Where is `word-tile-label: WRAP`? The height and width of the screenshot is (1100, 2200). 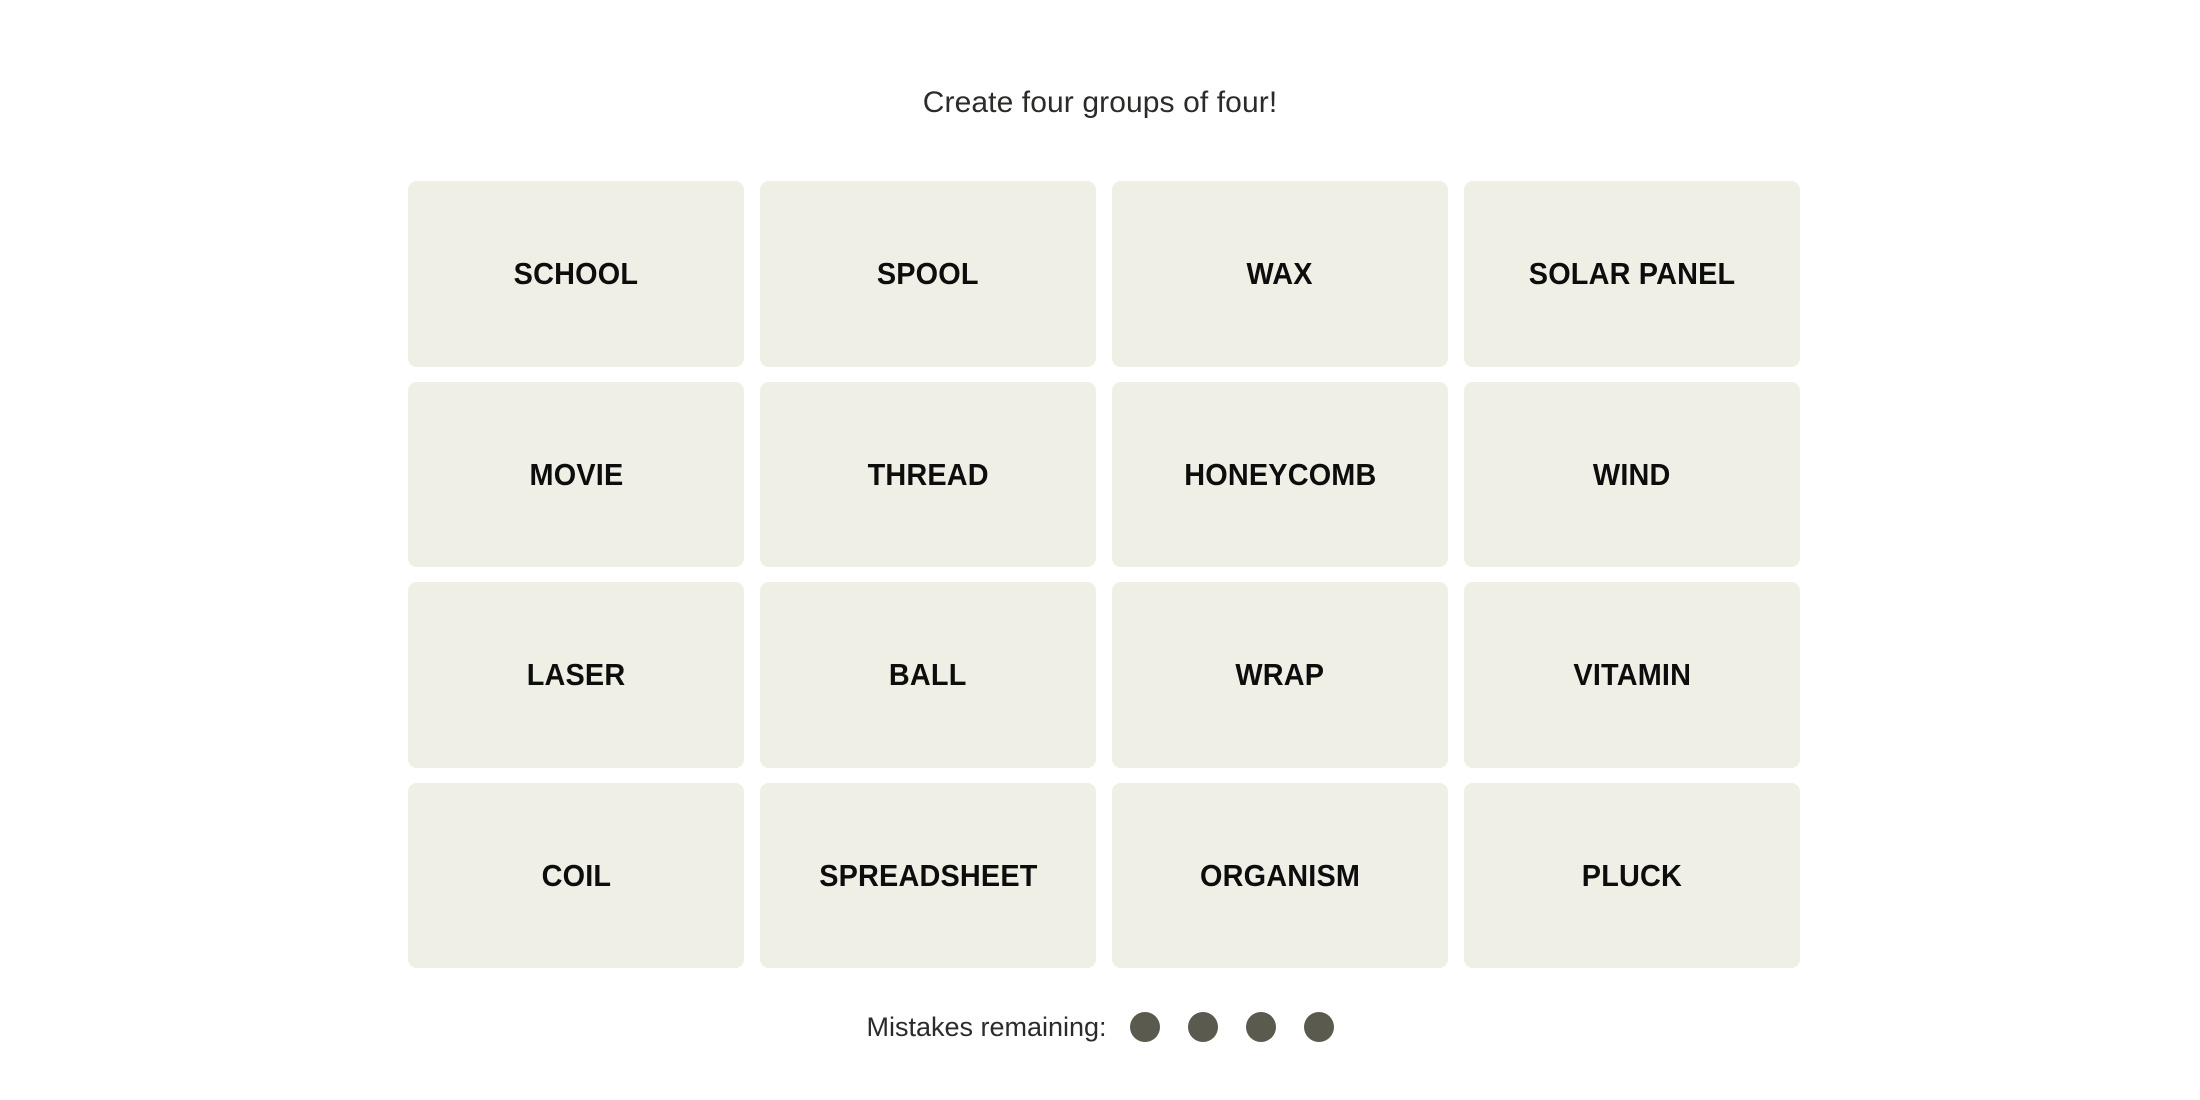 word-tile-label: WRAP is located at coordinates (1280, 675).